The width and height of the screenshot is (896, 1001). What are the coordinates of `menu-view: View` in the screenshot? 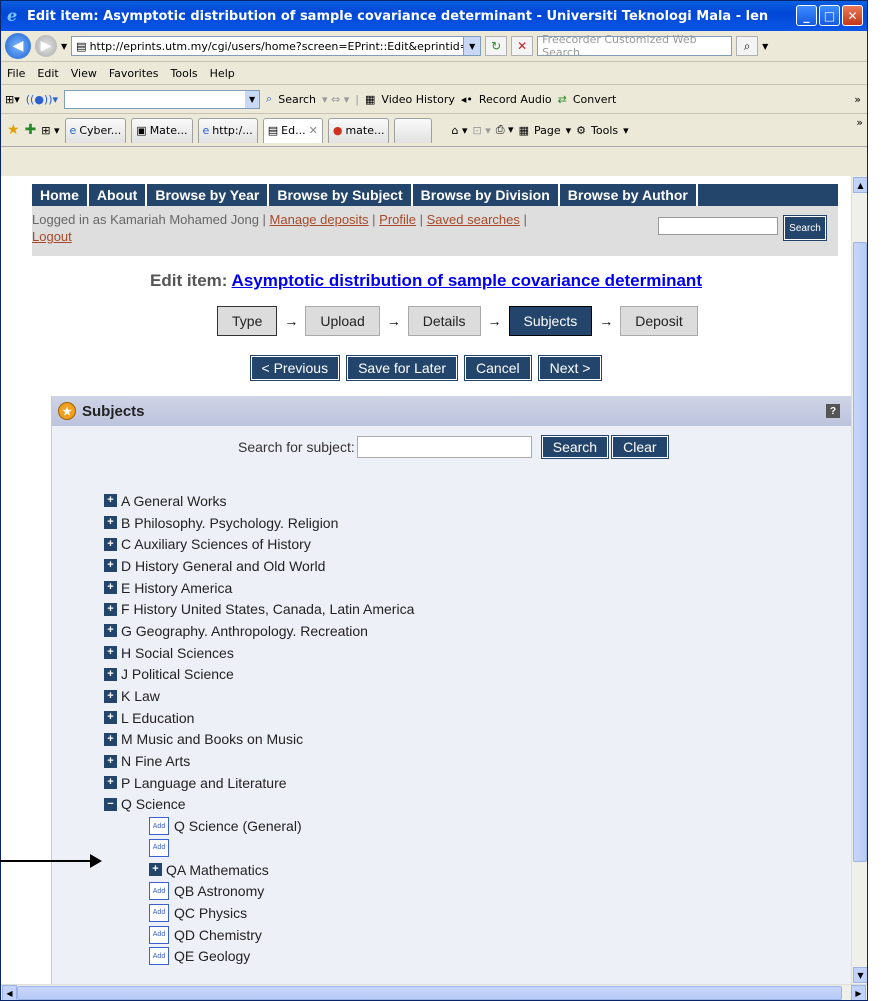 It's located at (84, 73).